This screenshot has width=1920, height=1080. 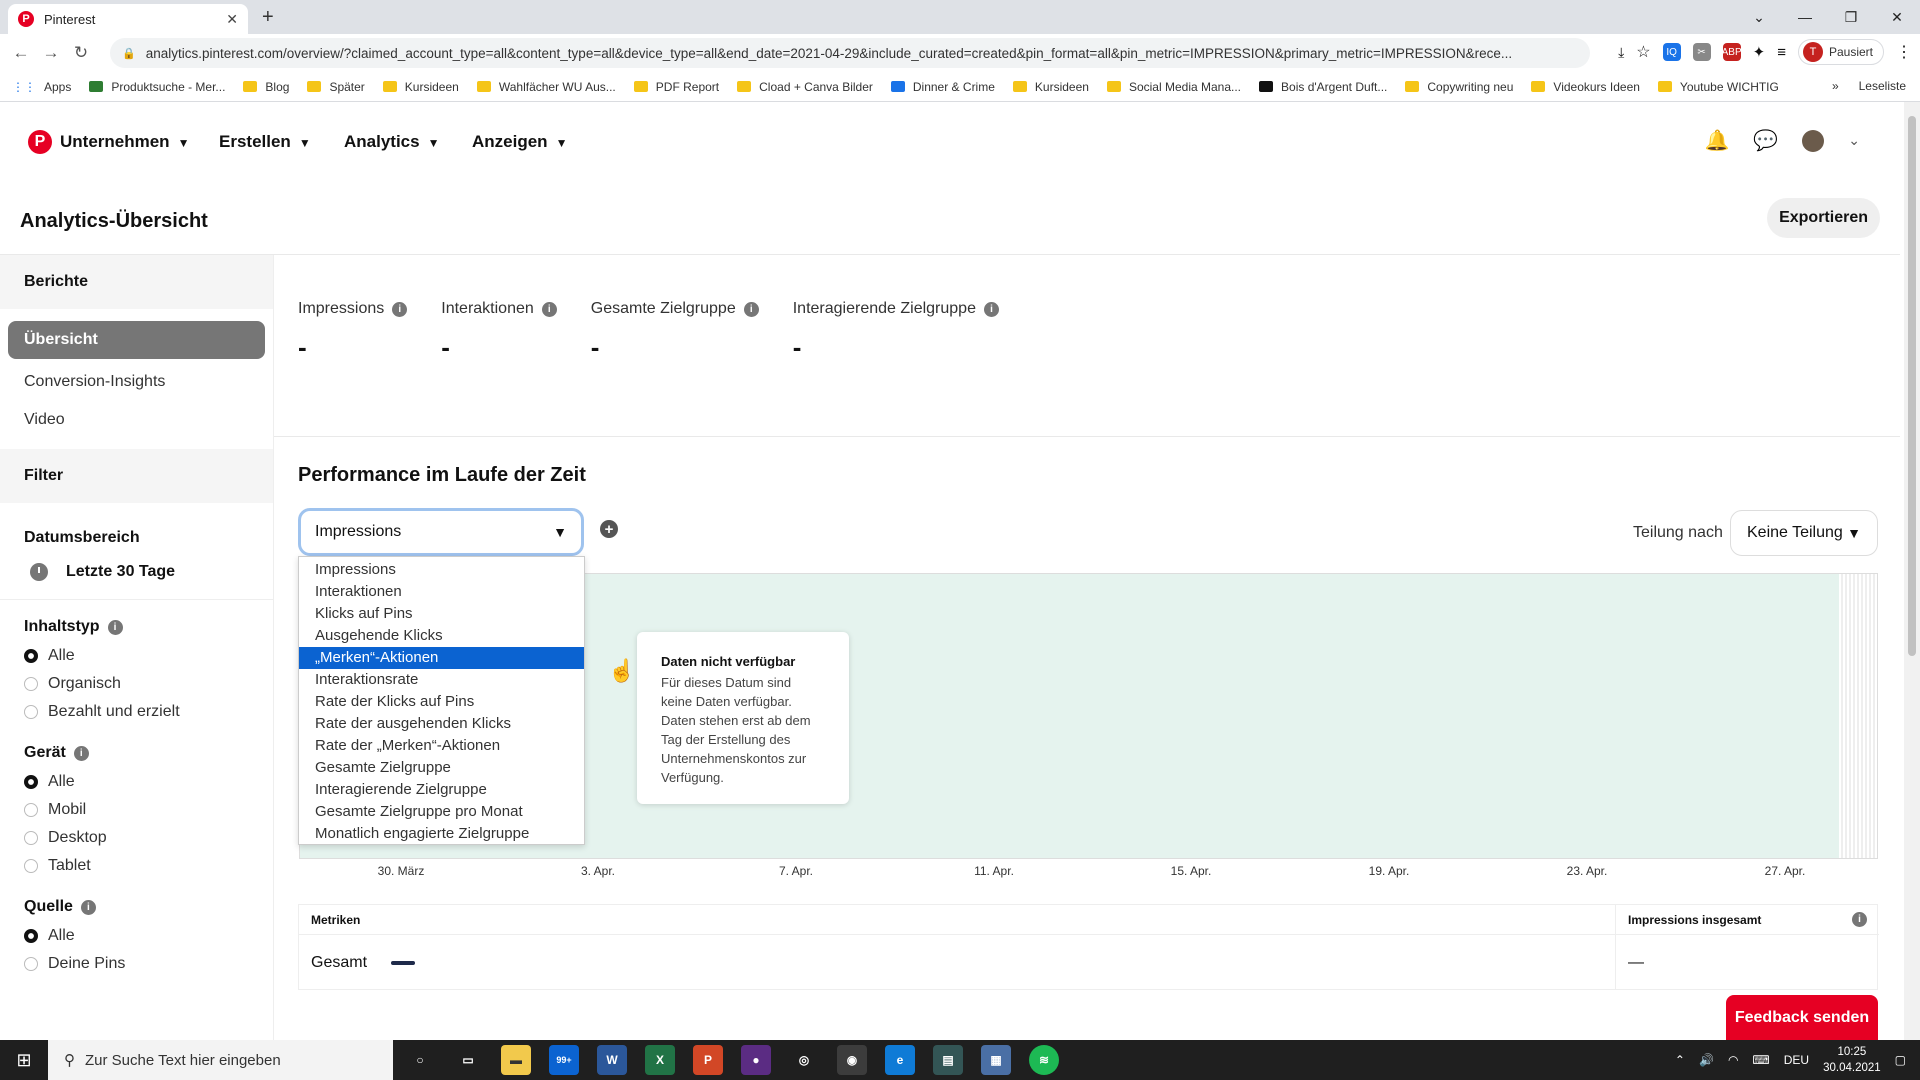 I want to click on bookmark-item: Youtube WICHTIG, so click(x=1718, y=87).